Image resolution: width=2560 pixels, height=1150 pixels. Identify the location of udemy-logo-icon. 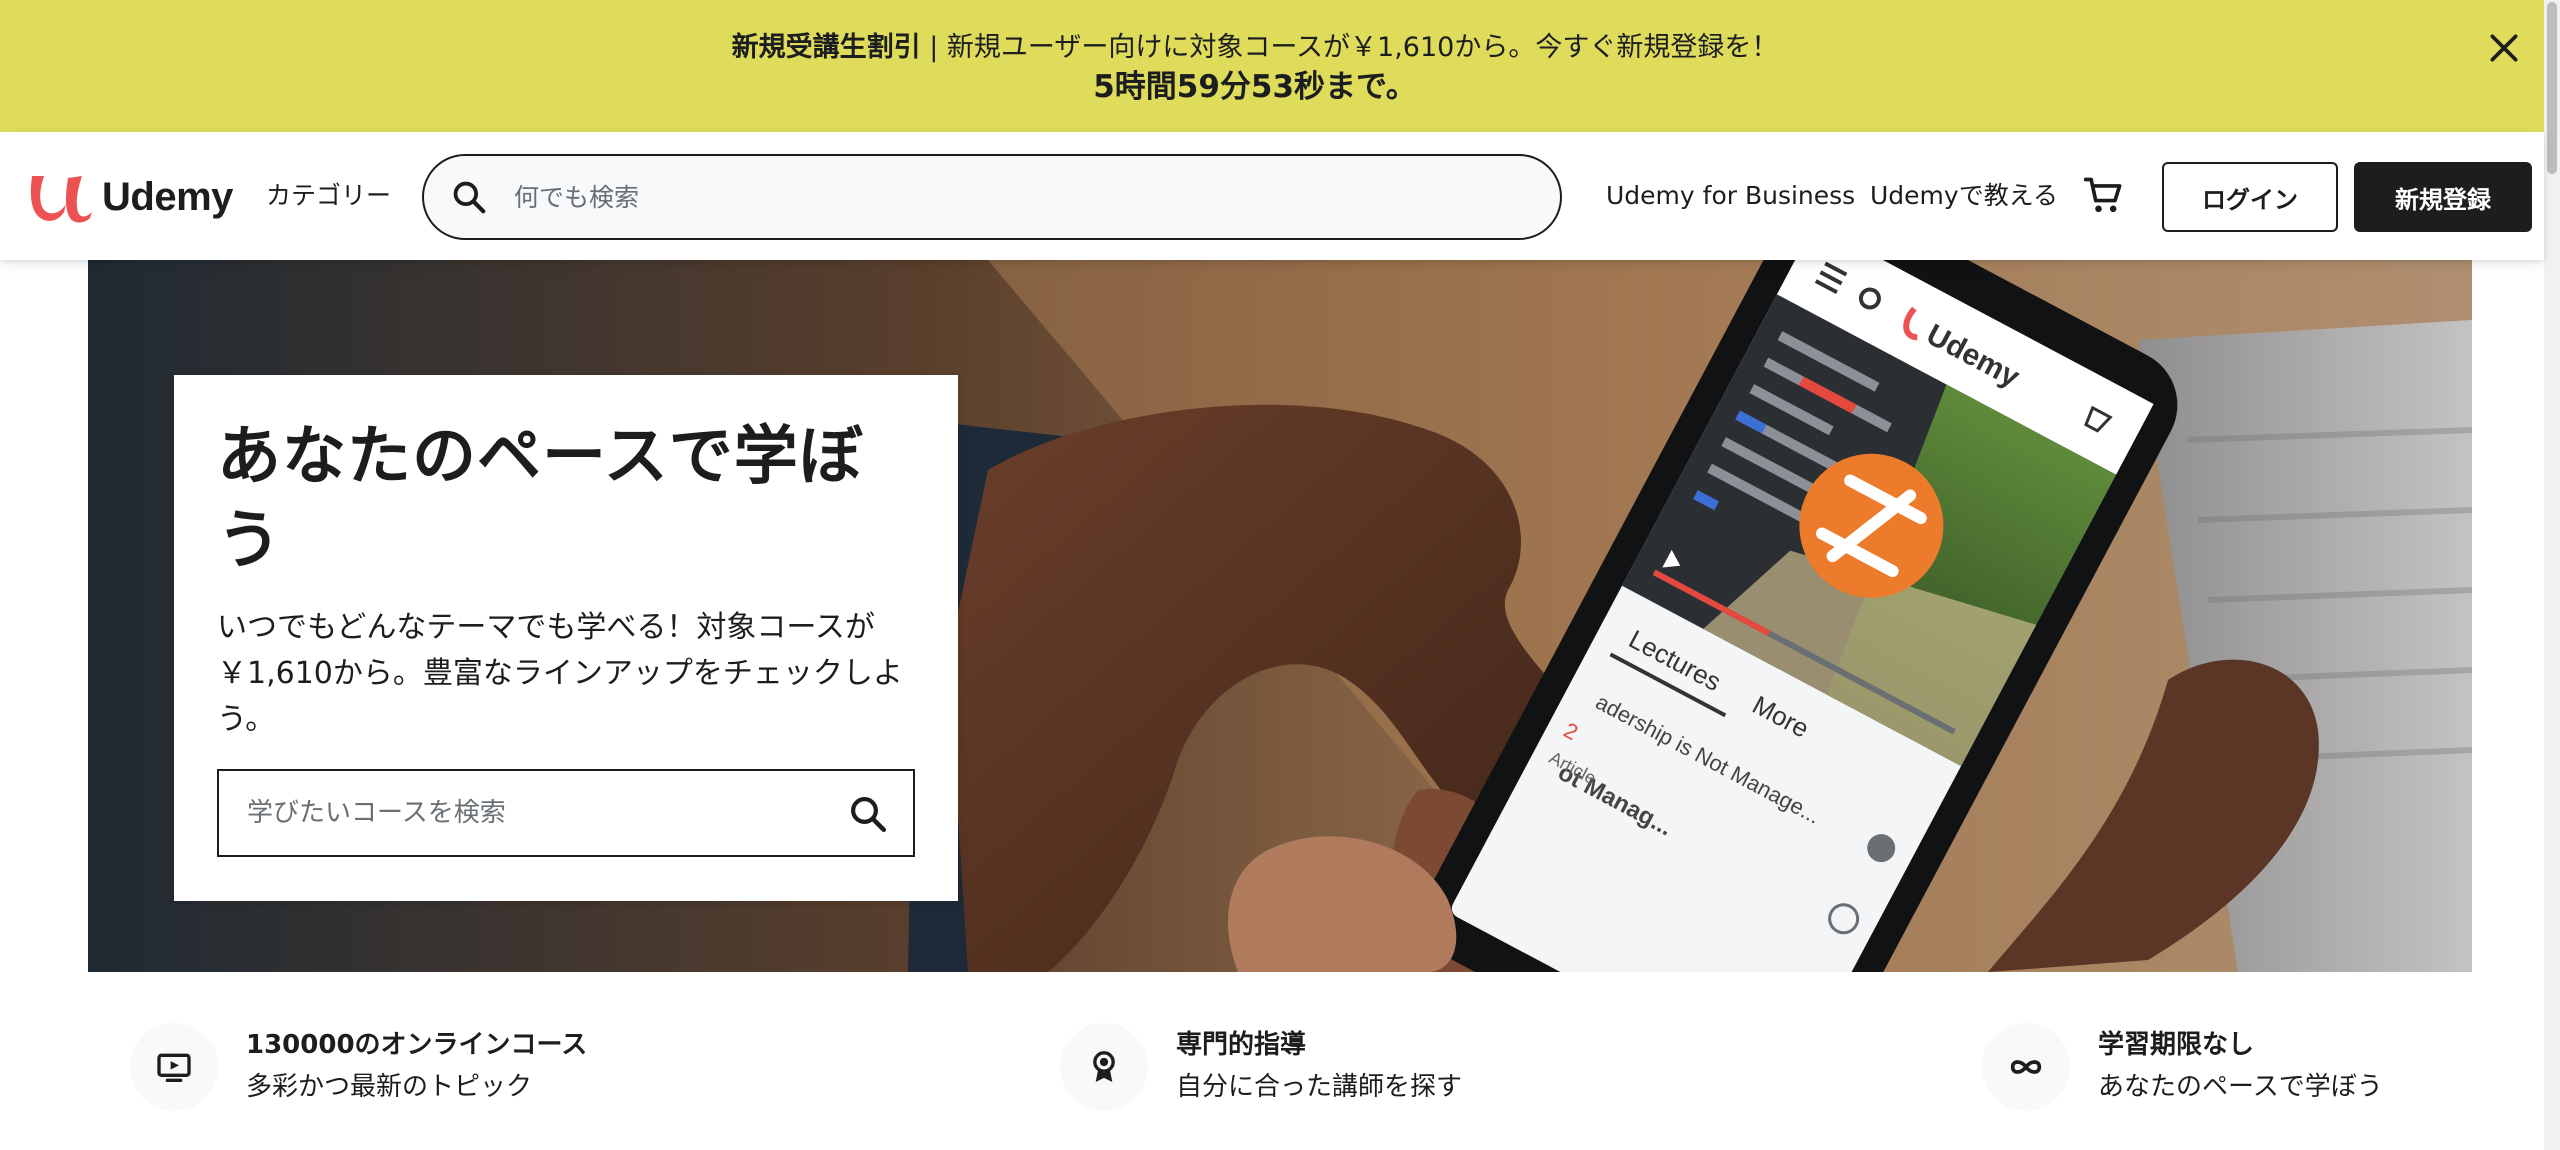
(61, 199).